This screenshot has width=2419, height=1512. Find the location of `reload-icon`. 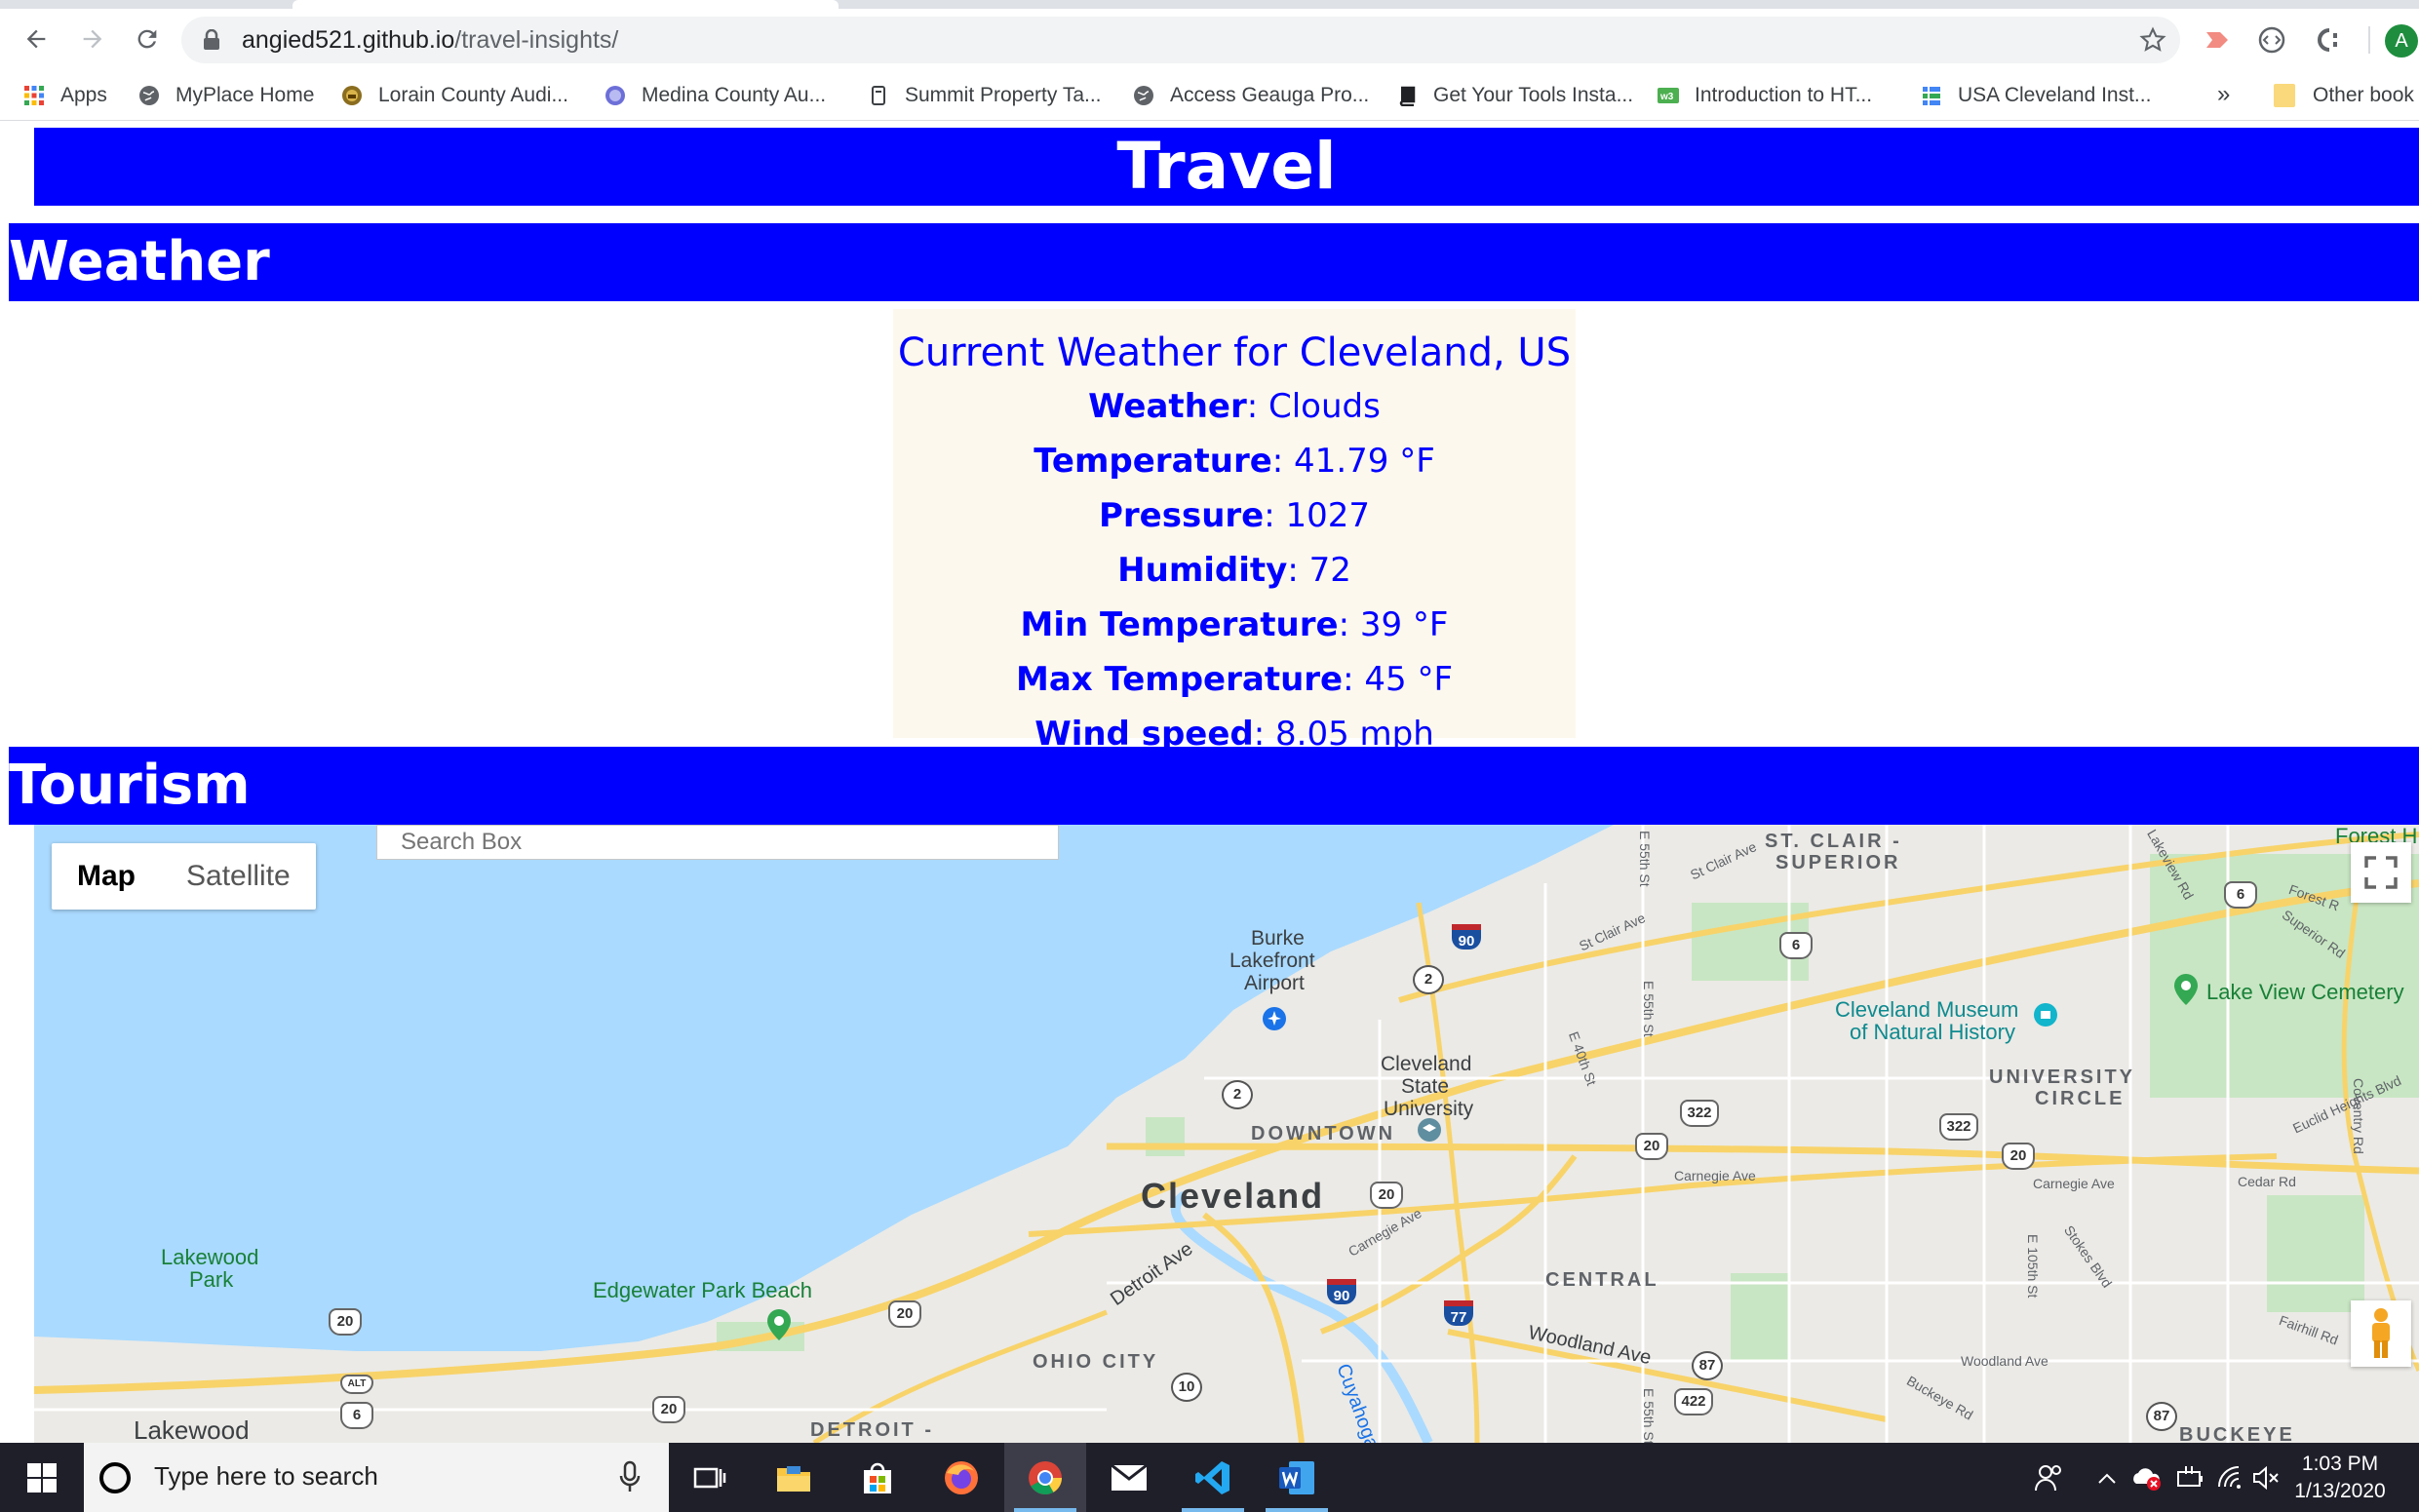

reload-icon is located at coordinates (147, 39).